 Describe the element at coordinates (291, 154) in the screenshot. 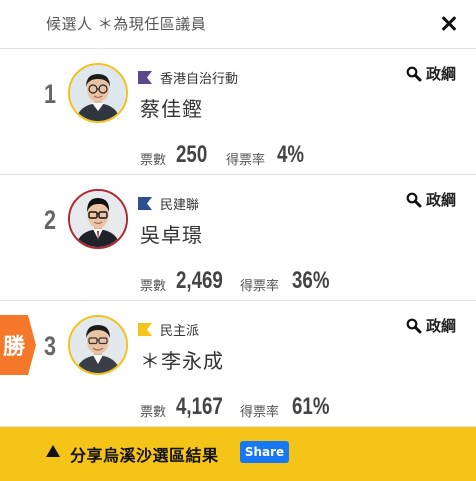

I see `rate-value: 4%` at that location.